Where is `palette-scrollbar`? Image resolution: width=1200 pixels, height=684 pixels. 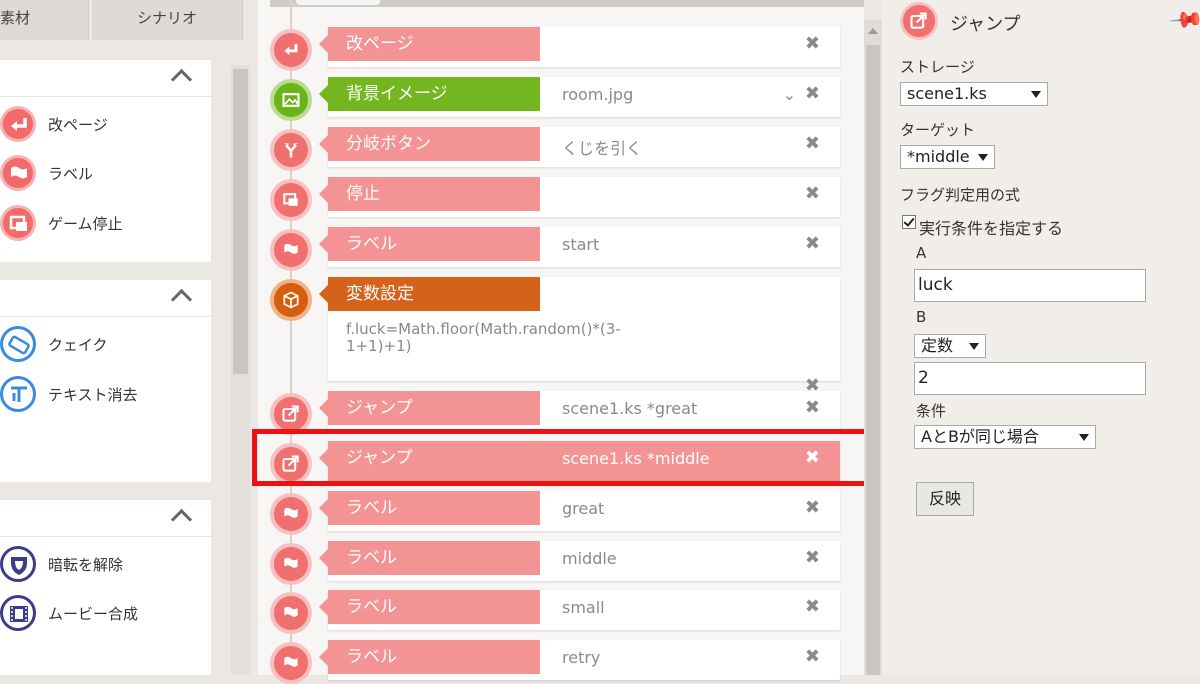
palette-scrollbar is located at coordinates (240, 370).